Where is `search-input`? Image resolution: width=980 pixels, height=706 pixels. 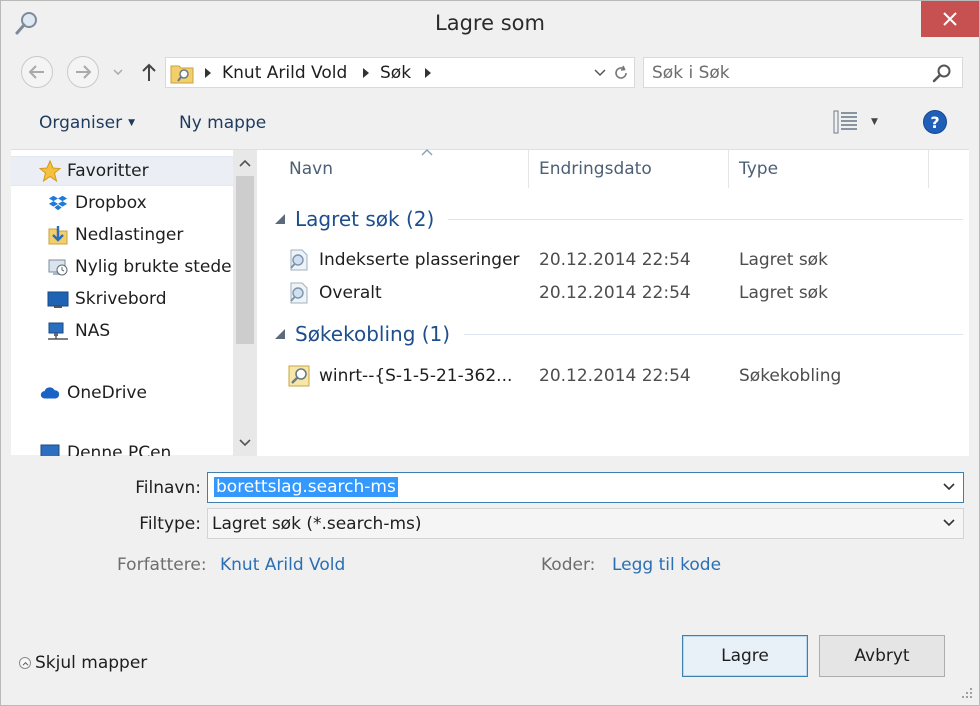 search-input is located at coordinates (787, 73).